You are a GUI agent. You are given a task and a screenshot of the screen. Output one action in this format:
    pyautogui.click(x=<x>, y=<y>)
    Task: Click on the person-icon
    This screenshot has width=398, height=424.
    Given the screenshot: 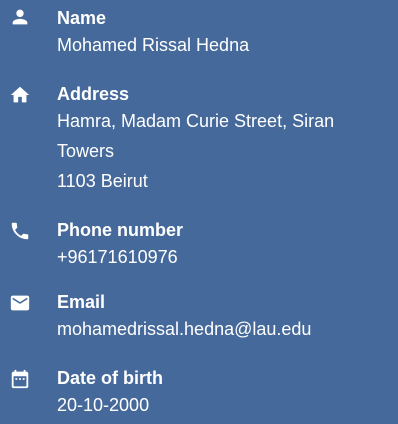 What is the action you would take?
    pyautogui.click(x=20, y=17)
    